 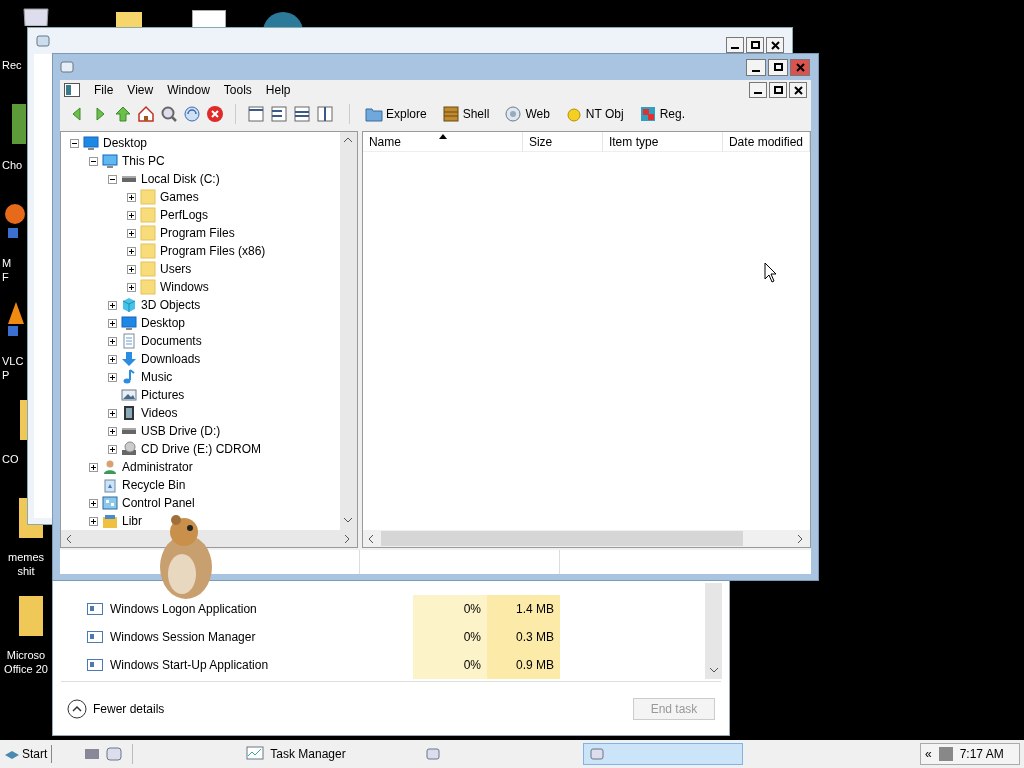 I want to click on toolbar-button: Shell, so click(x=465, y=114).